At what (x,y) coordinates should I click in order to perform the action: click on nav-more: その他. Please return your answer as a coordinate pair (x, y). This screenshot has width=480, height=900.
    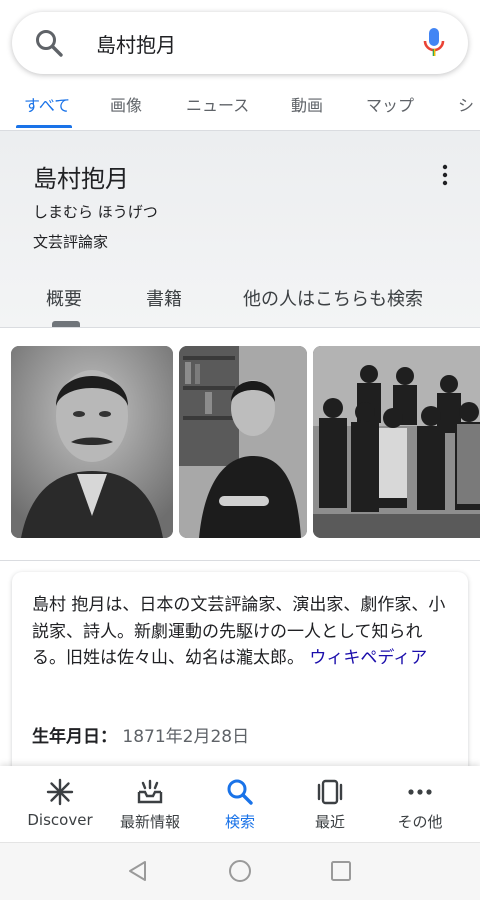
    Looking at the image, I should click on (420, 804).